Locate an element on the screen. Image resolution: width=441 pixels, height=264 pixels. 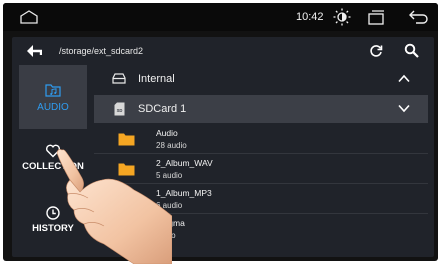
storage-row-internal: Internal is located at coordinates (261, 79).